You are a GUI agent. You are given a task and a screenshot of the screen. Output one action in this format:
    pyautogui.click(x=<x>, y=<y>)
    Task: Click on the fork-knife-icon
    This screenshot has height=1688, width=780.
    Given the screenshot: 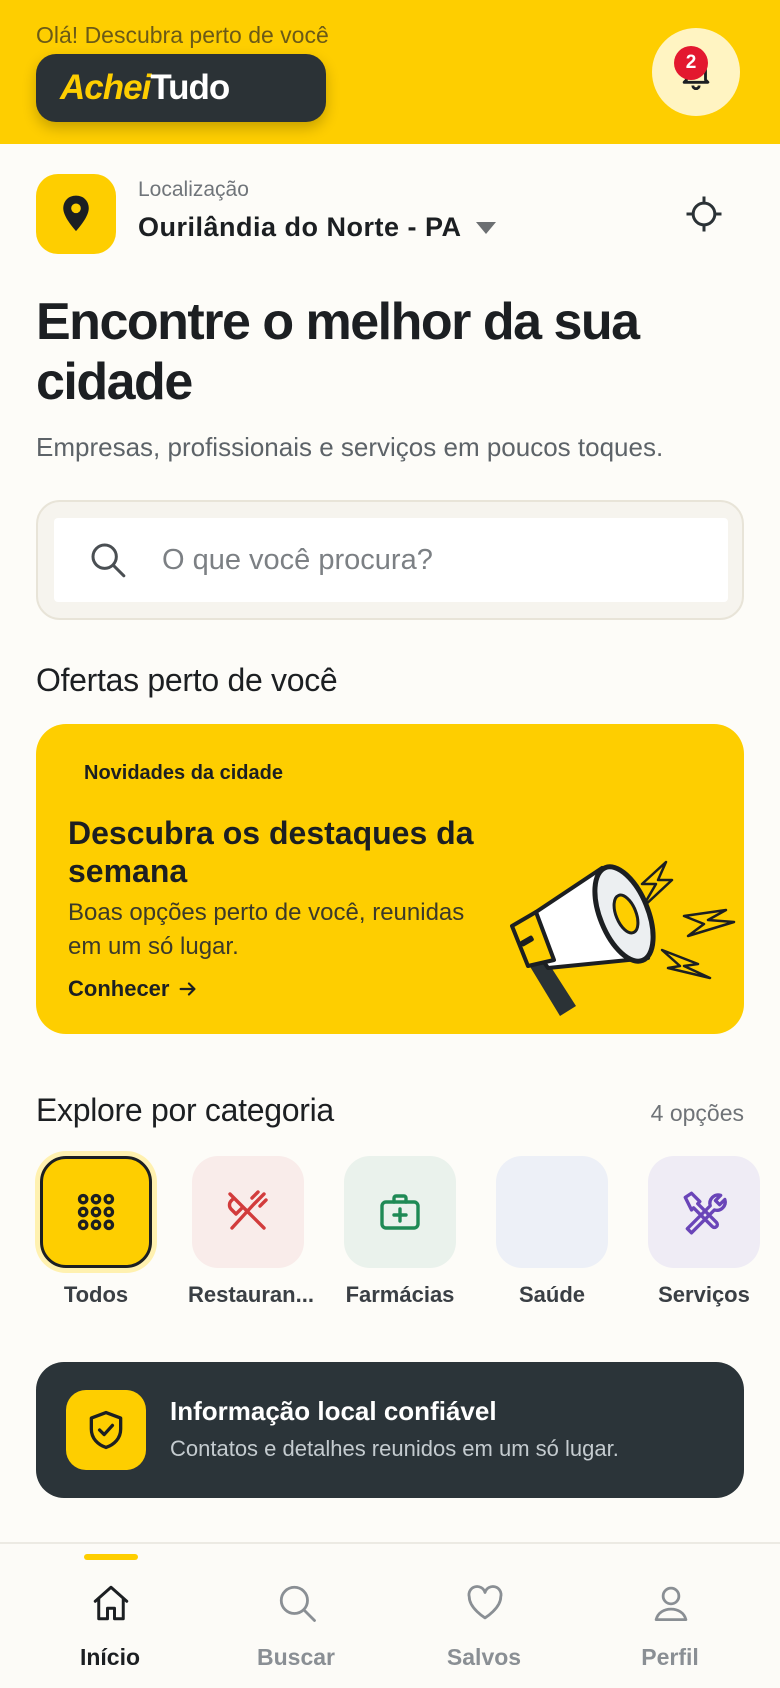 What is the action you would take?
    pyautogui.click(x=247, y=1210)
    